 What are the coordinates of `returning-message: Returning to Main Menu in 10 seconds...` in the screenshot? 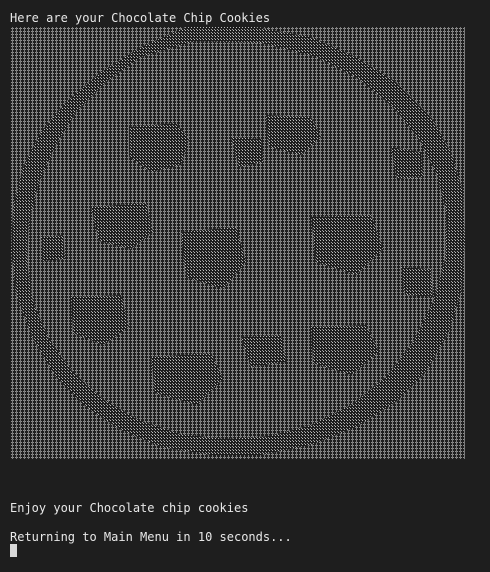 It's located at (151, 537).